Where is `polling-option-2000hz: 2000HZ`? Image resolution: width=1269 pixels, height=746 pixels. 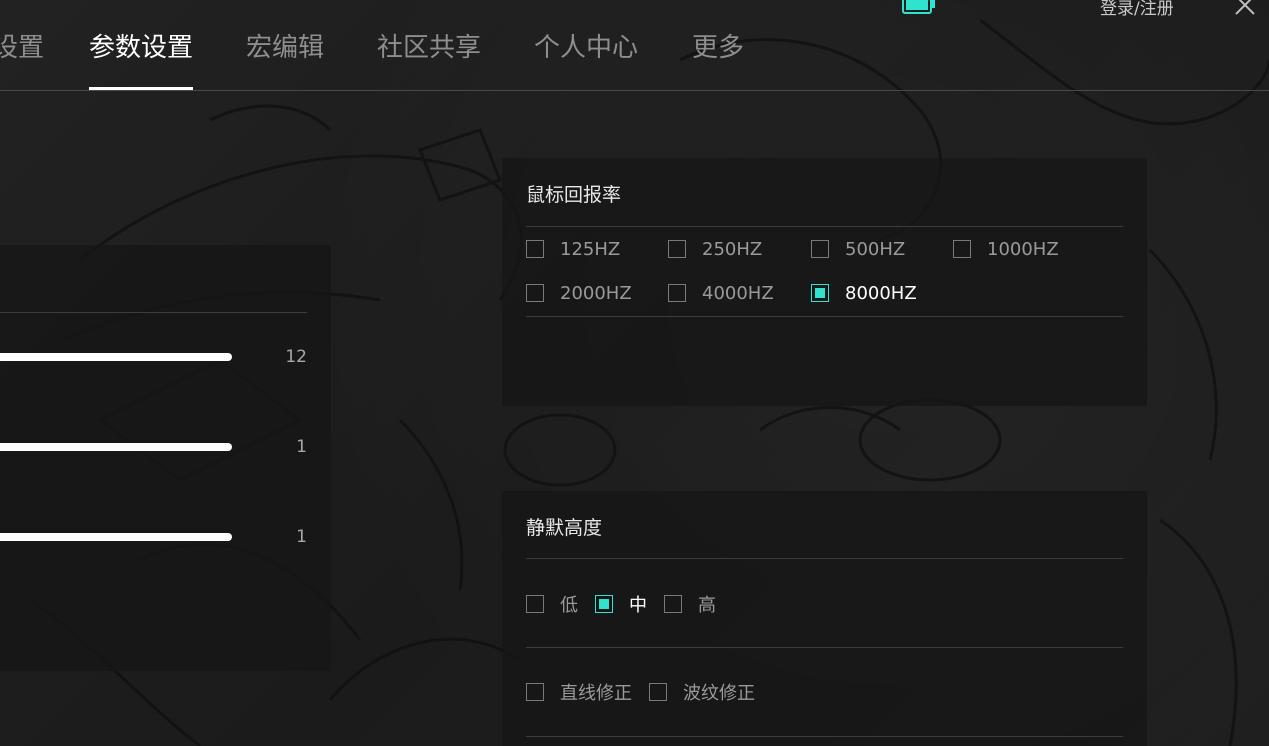
polling-option-2000hz: 2000HZ is located at coordinates (579, 293).